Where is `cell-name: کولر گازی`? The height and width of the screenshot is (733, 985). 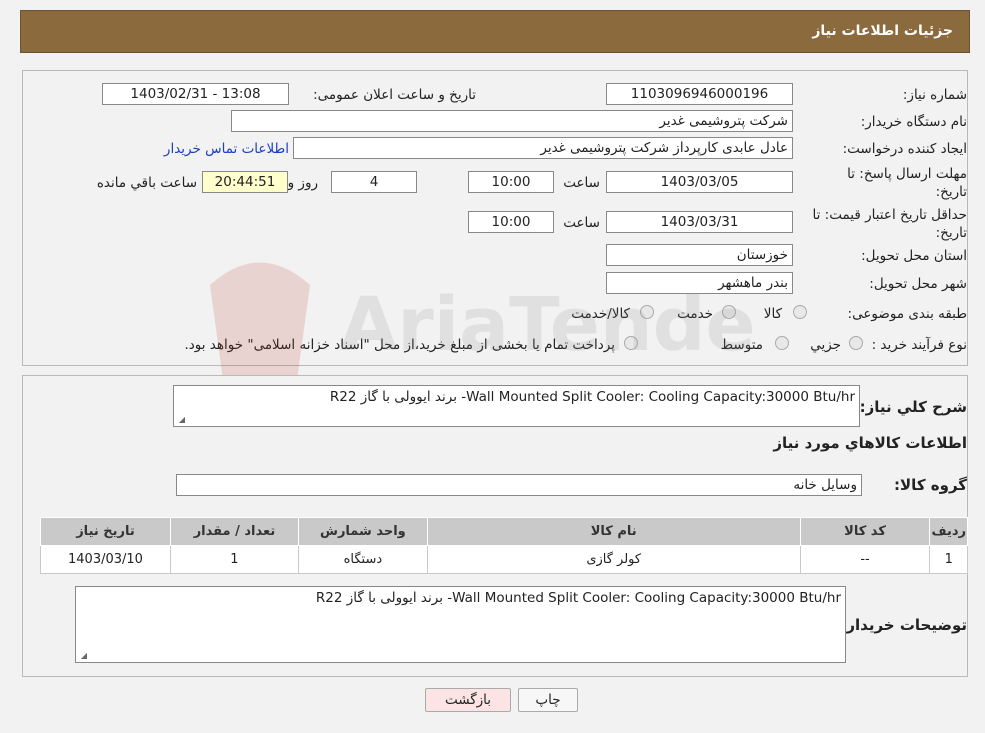
cell-name: کولر گازی is located at coordinates (613, 559).